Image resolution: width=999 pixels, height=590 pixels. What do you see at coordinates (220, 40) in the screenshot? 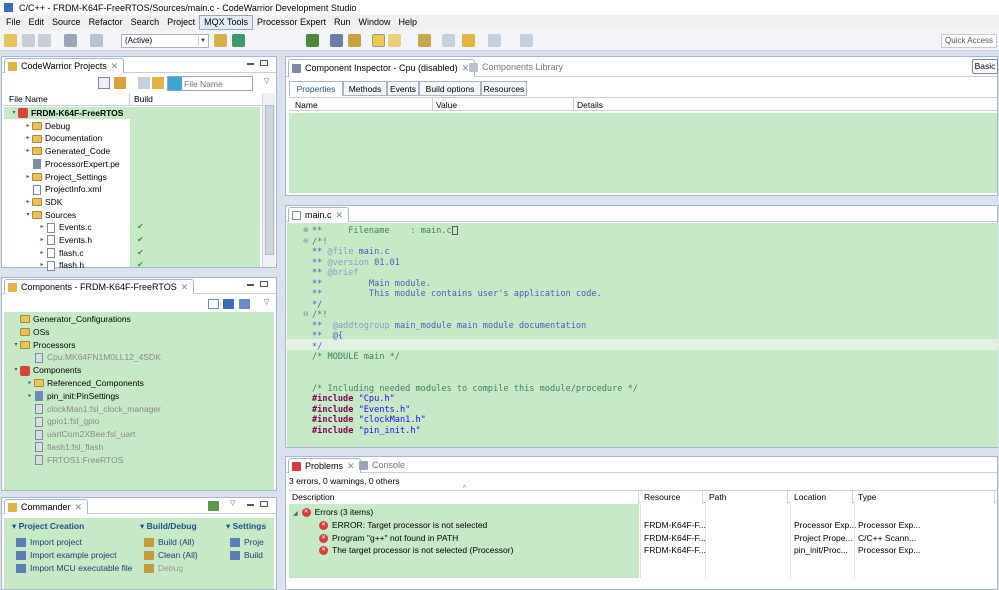
I see `hammer-icon` at bounding box center [220, 40].